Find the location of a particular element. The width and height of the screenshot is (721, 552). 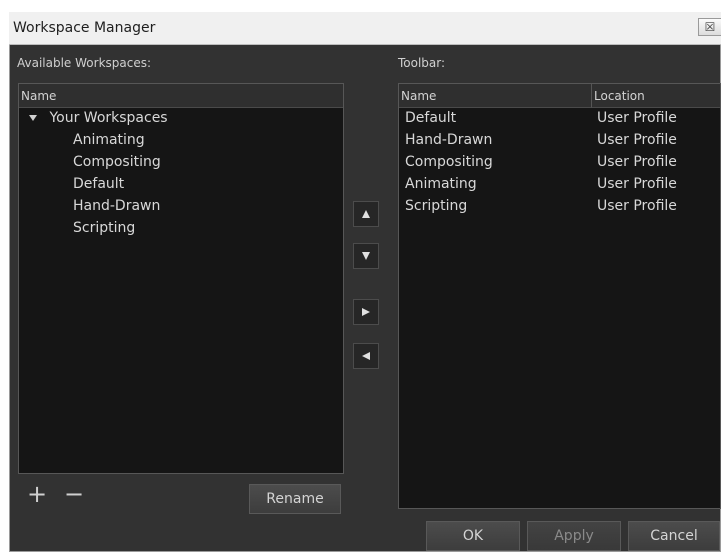

workspace-item-compositing: Compositing is located at coordinates (117, 162).